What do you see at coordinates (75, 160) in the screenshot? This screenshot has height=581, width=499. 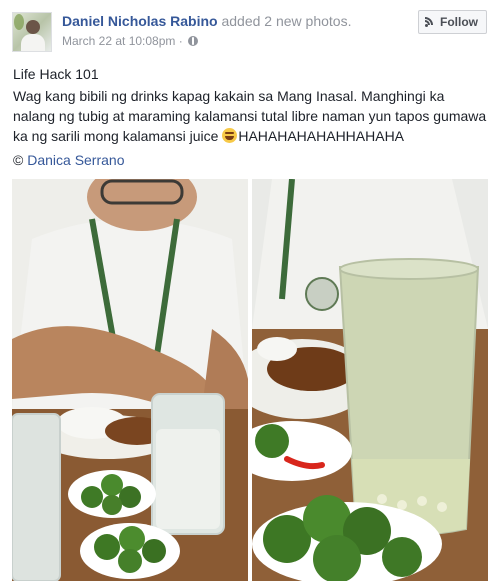 I see `credit-name-link: Danica Serrano` at bounding box center [75, 160].